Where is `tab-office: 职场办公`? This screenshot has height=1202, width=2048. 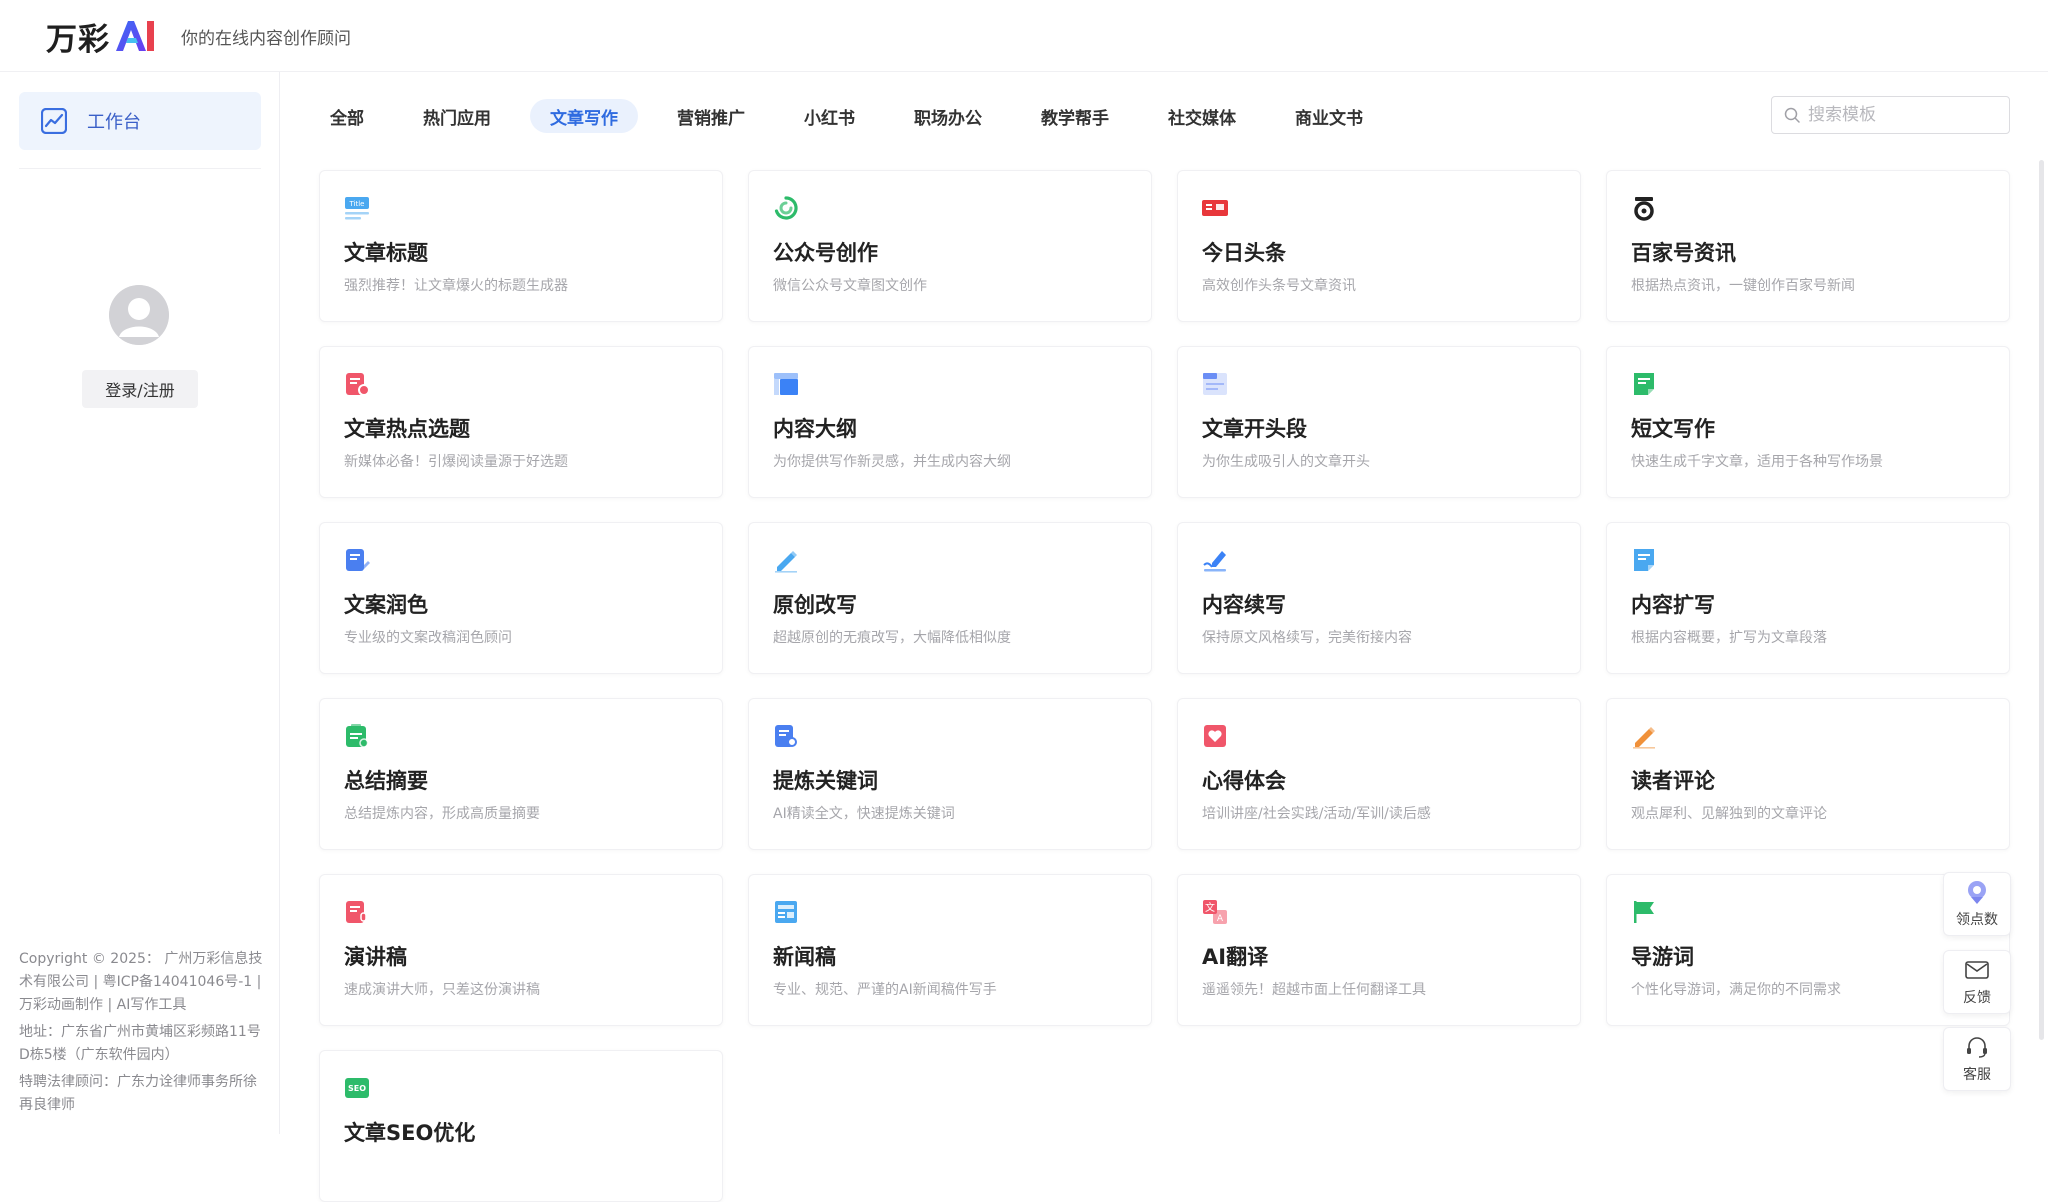 tab-office: 职场办公 is located at coordinates (948, 116).